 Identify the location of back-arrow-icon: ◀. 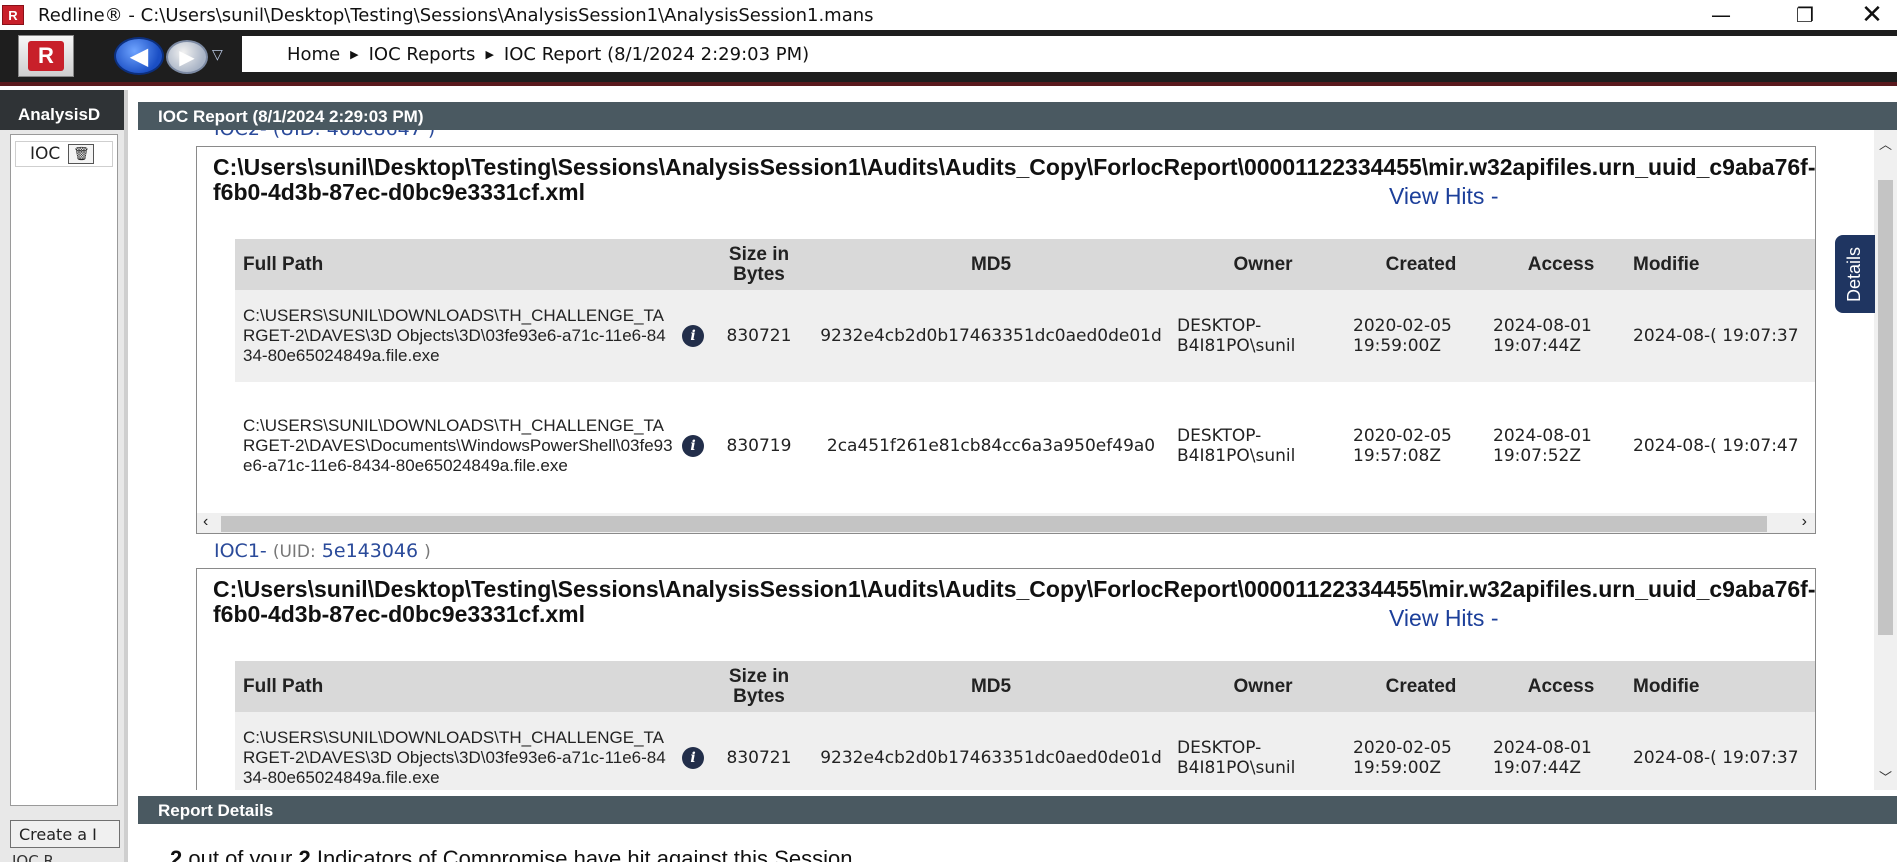
(139, 56).